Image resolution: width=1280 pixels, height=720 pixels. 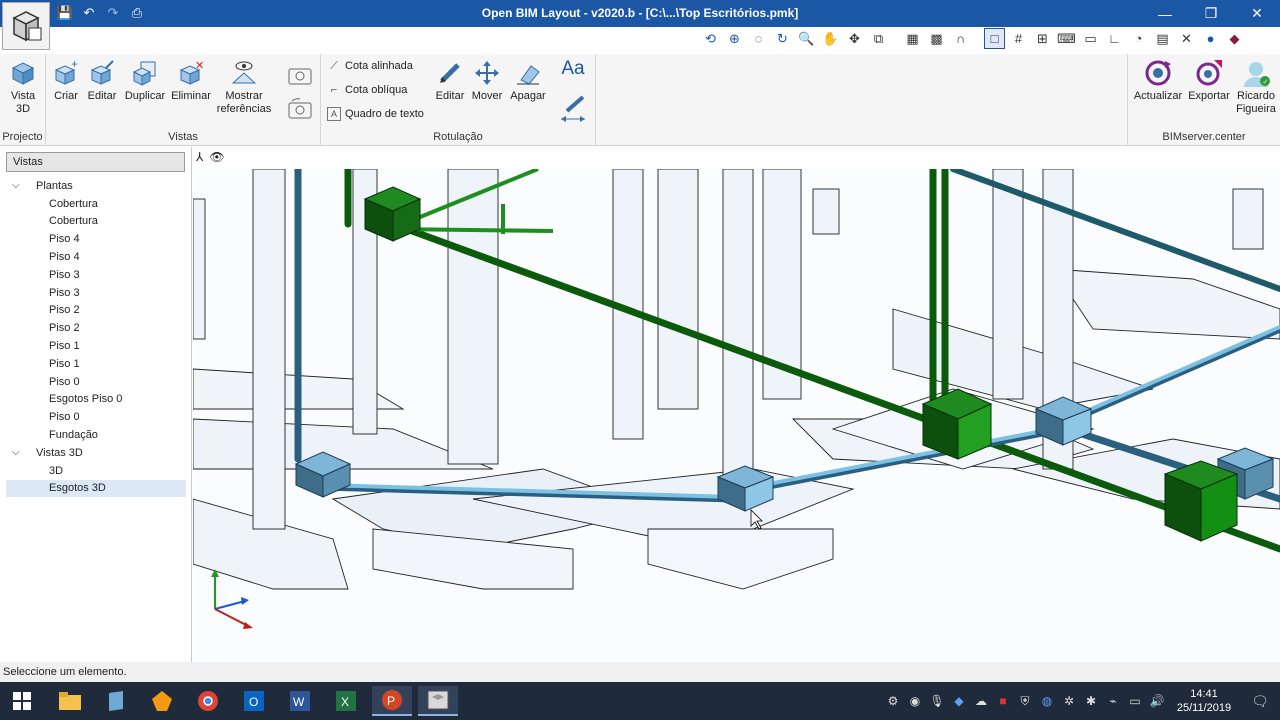 What do you see at coordinates (1204, 137) in the screenshot?
I see `group-label-bimserver: BIMserver.center` at bounding box center [1204, 137].